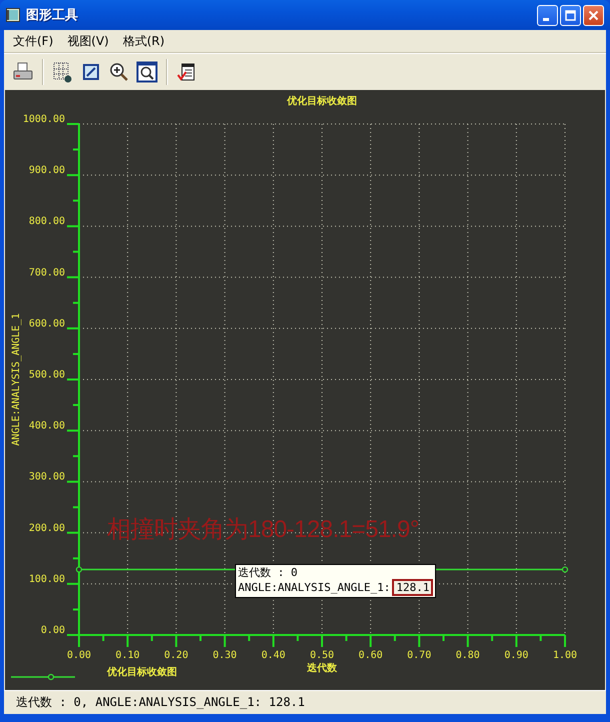  Describe the element at coordinates (46, 170) in the screenshot. I see `y-tick-label: 900.00` at that location.